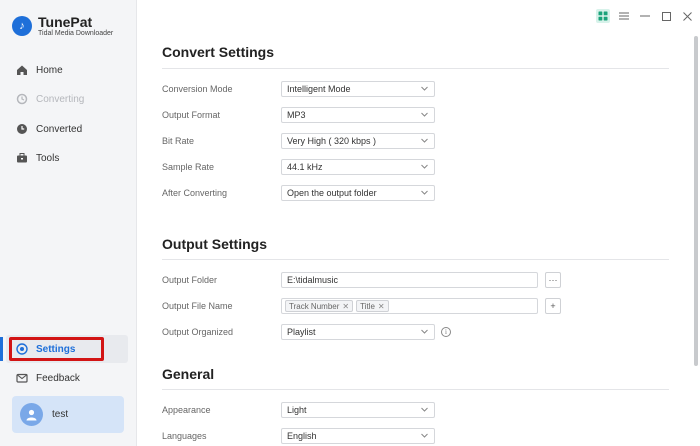  Describe the element at coordinates (302, 436) in the screenshot. I see `languages-value: English` at that location.